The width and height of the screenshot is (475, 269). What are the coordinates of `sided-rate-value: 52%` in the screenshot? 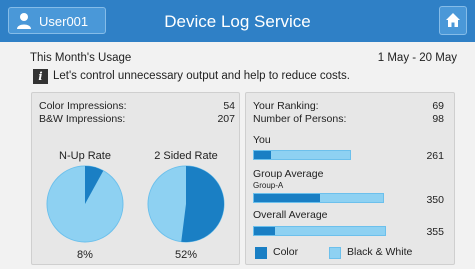 It's located at (186, 255).